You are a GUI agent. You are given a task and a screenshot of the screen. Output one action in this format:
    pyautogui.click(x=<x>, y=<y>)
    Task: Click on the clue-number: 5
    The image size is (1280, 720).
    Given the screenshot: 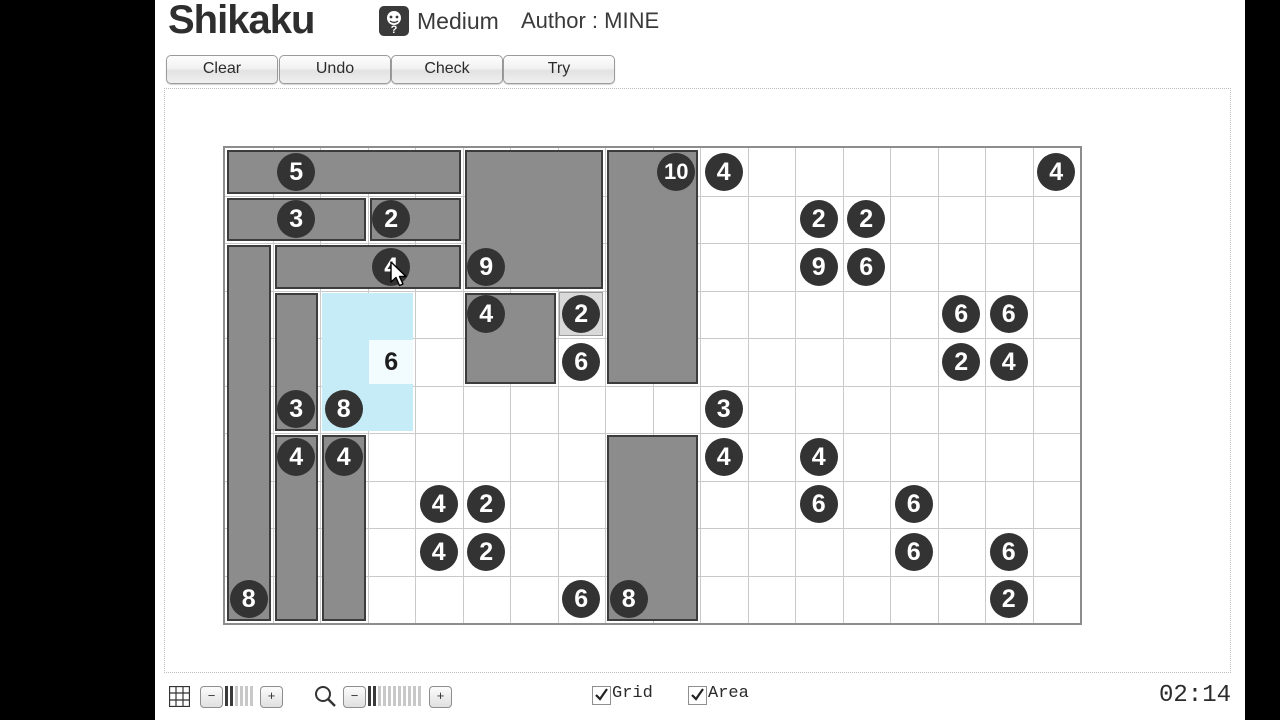 What is the action you would take?
    pyautogui.click(x=296, y=171)
    